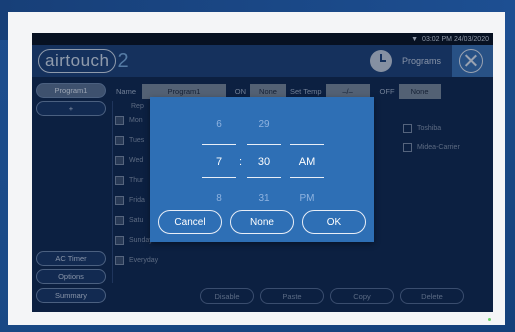 Image resolution: width=515 pixels, height=332 pixels. What do you see at coordinates (219, 177) in the screenshot?
I see `hour-selection-line-bottom` at bounding box center [219, 177].